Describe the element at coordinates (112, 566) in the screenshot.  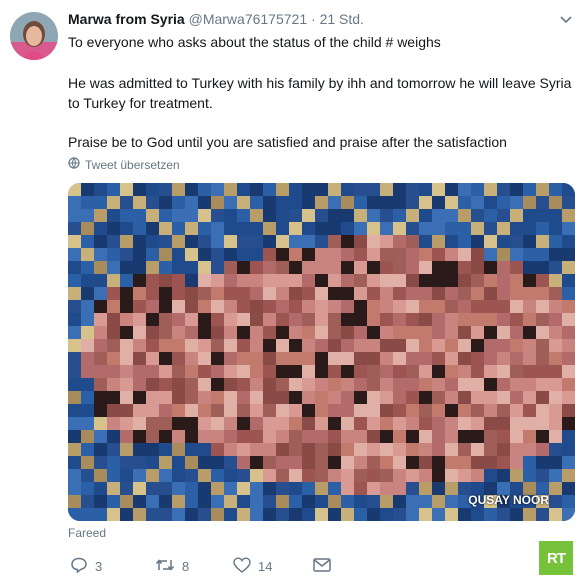
I see `reply-button: 3` at that location.